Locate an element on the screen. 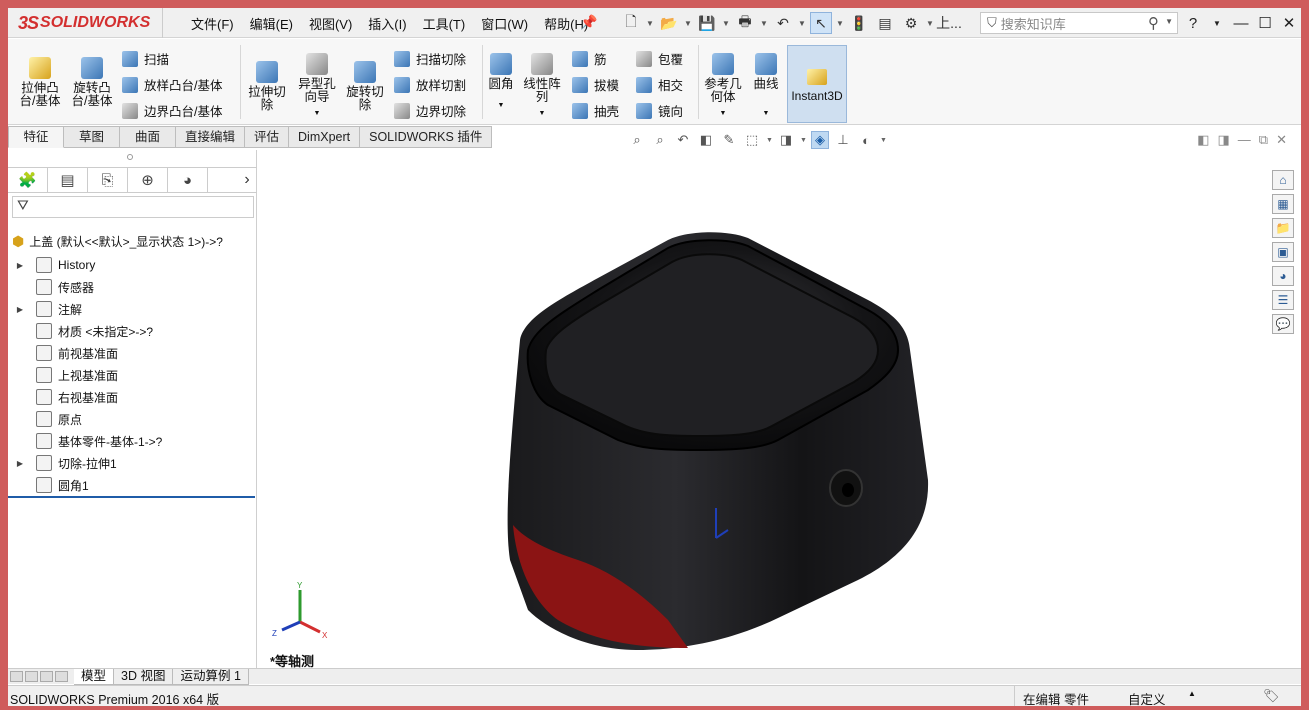  search-knowledge-base-input: ⛉ 搜索知识库 ⚲ ▼ is located at coordinates (1079, 23).